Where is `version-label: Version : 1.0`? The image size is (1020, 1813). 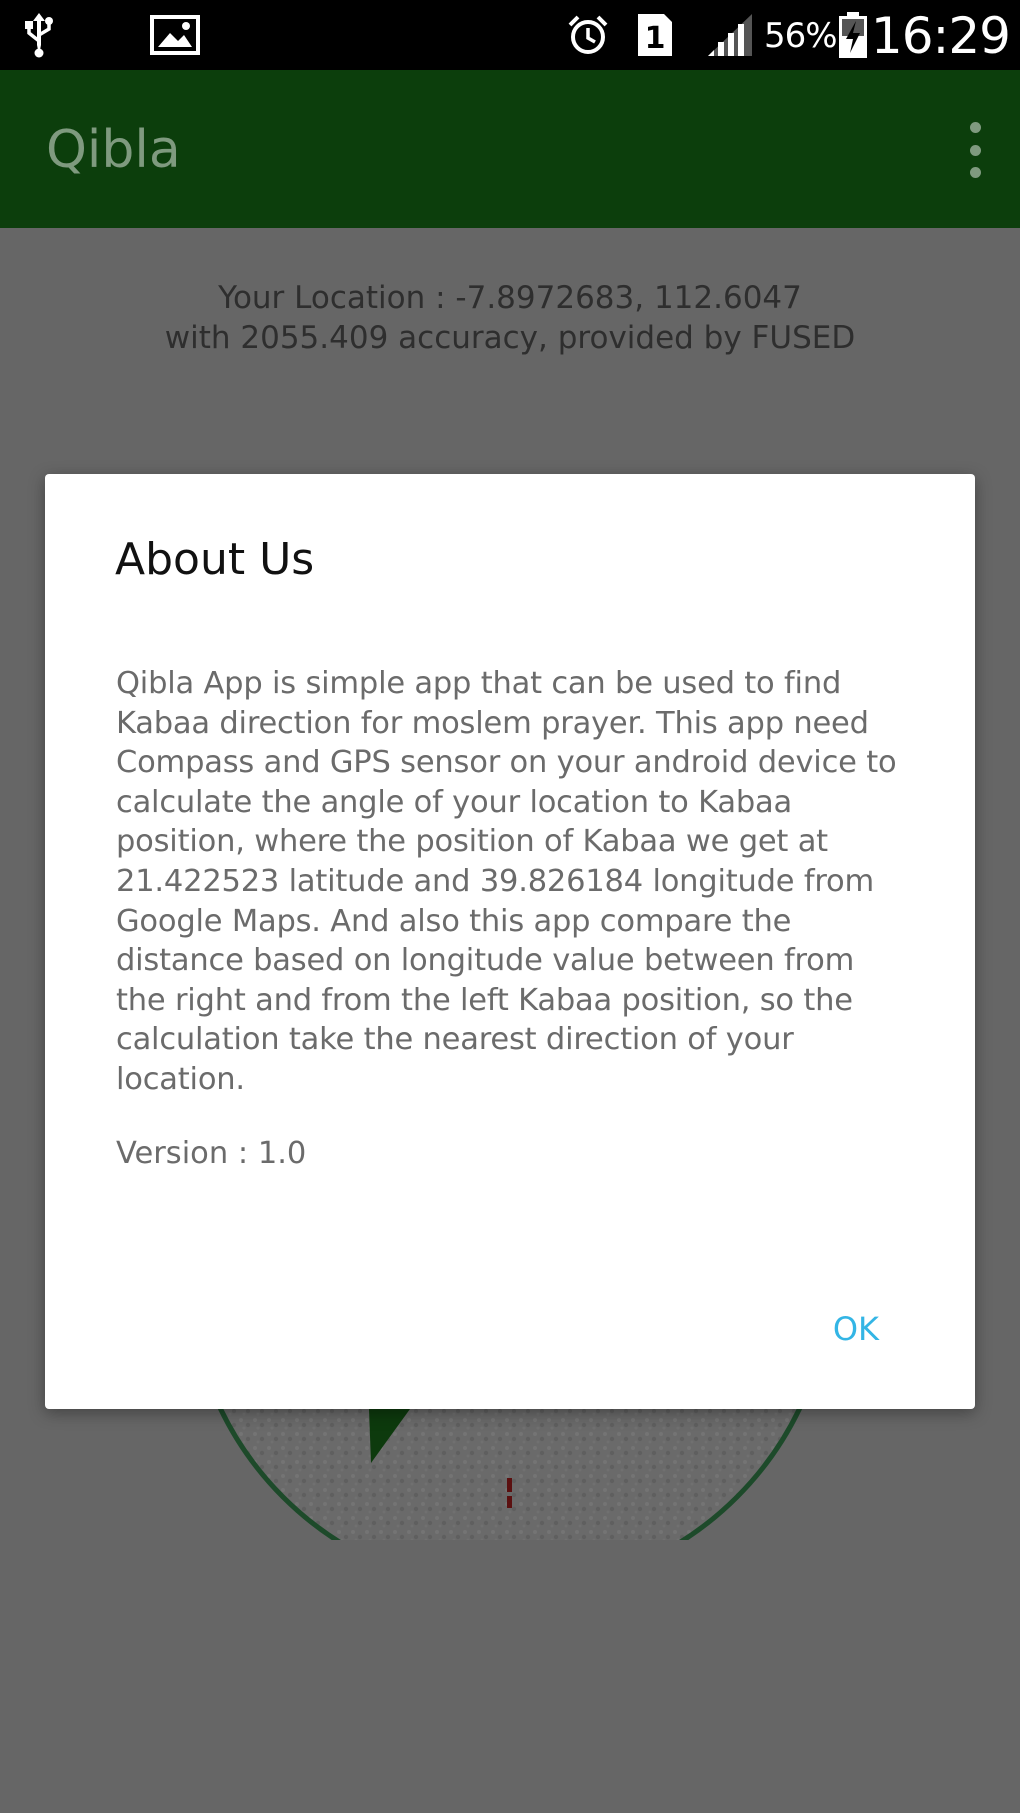
version-label: Version : 1.0 is located at coordinates (211, 1153).